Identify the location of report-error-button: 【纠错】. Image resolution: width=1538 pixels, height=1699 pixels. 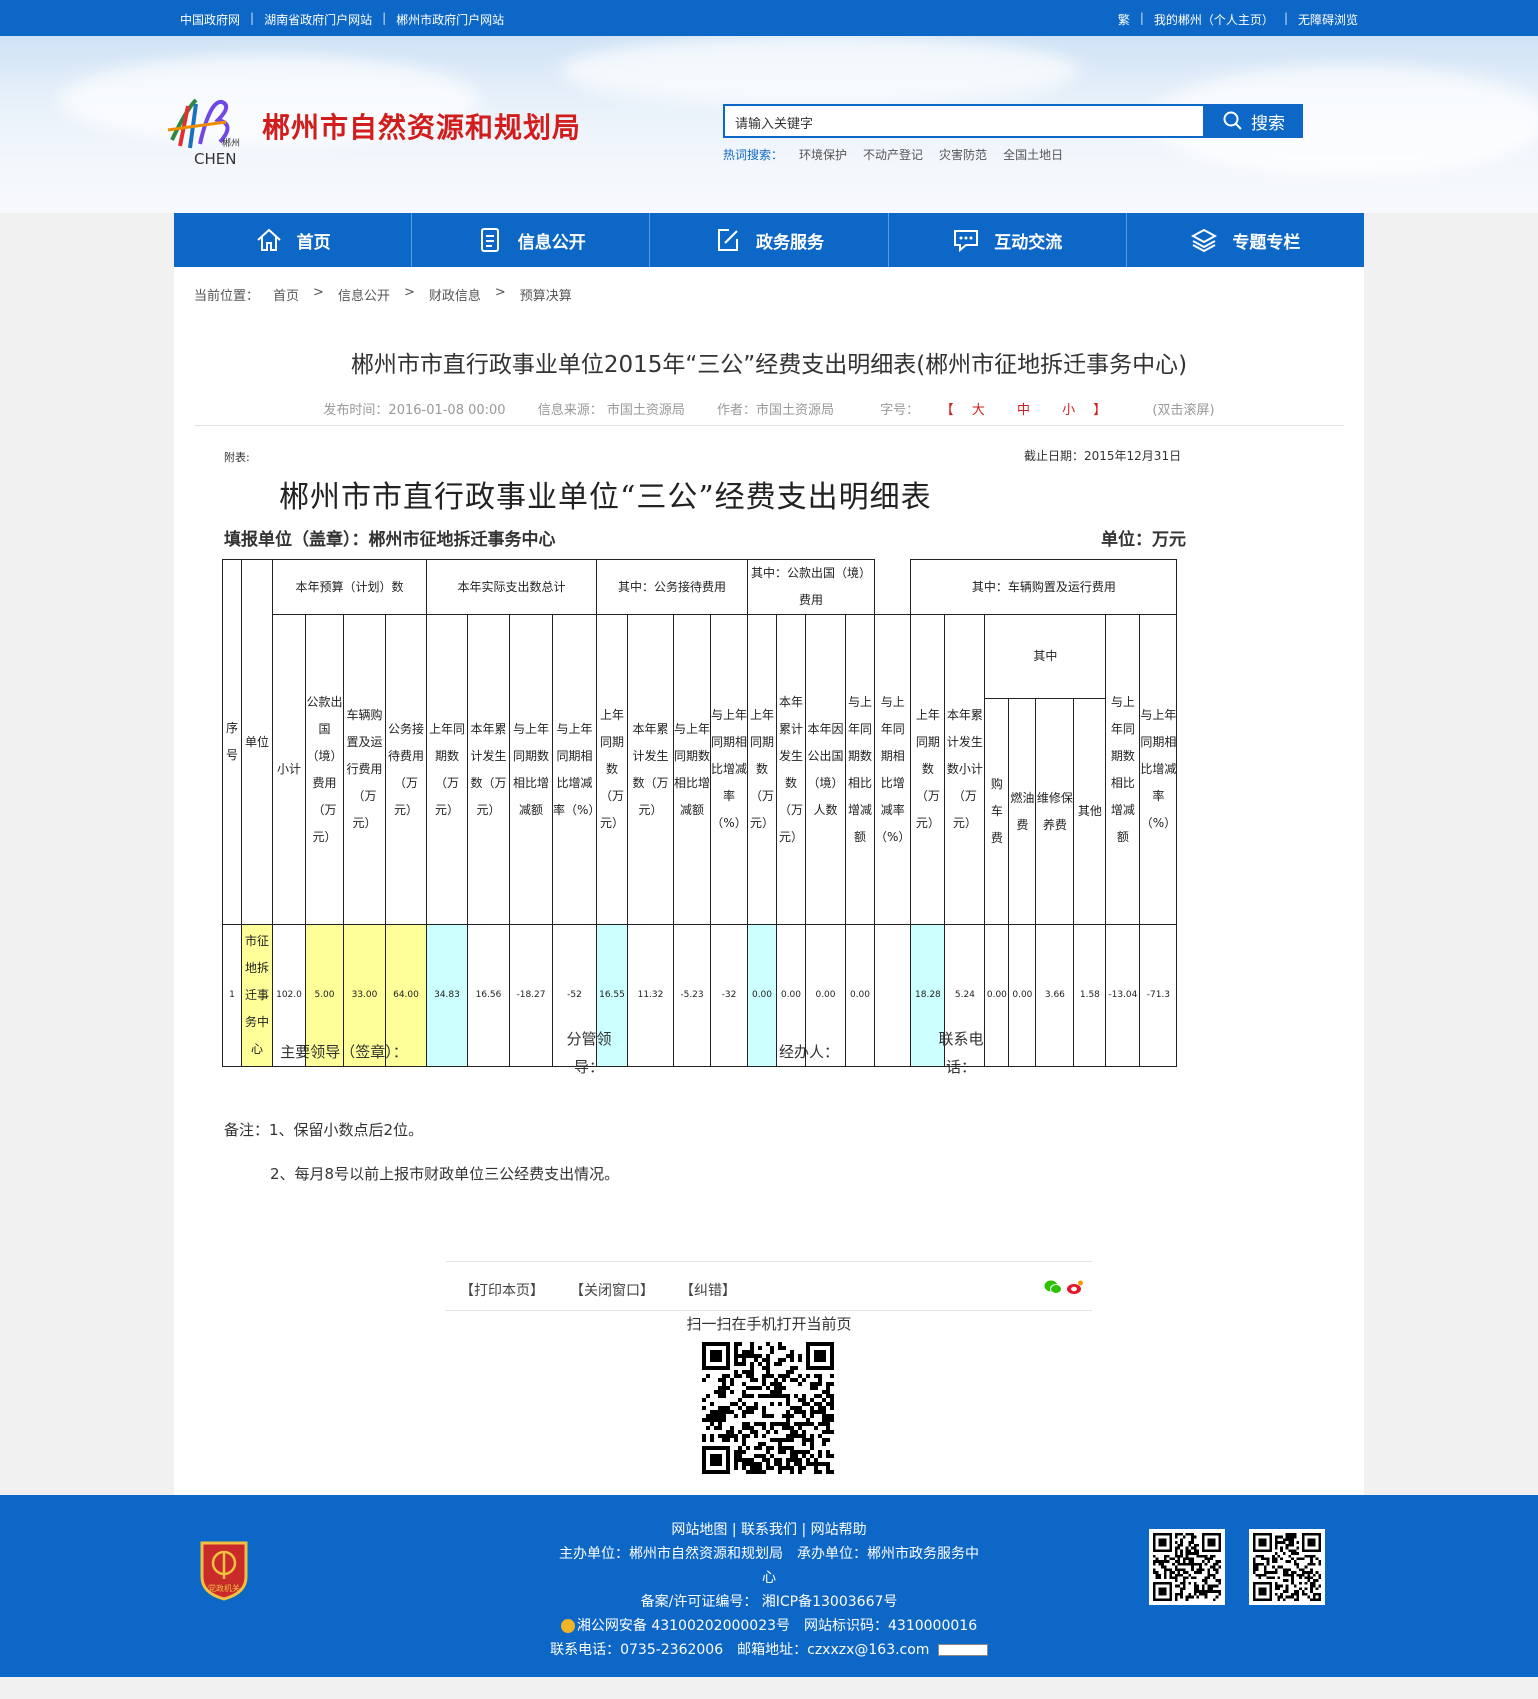
(708, 1290).